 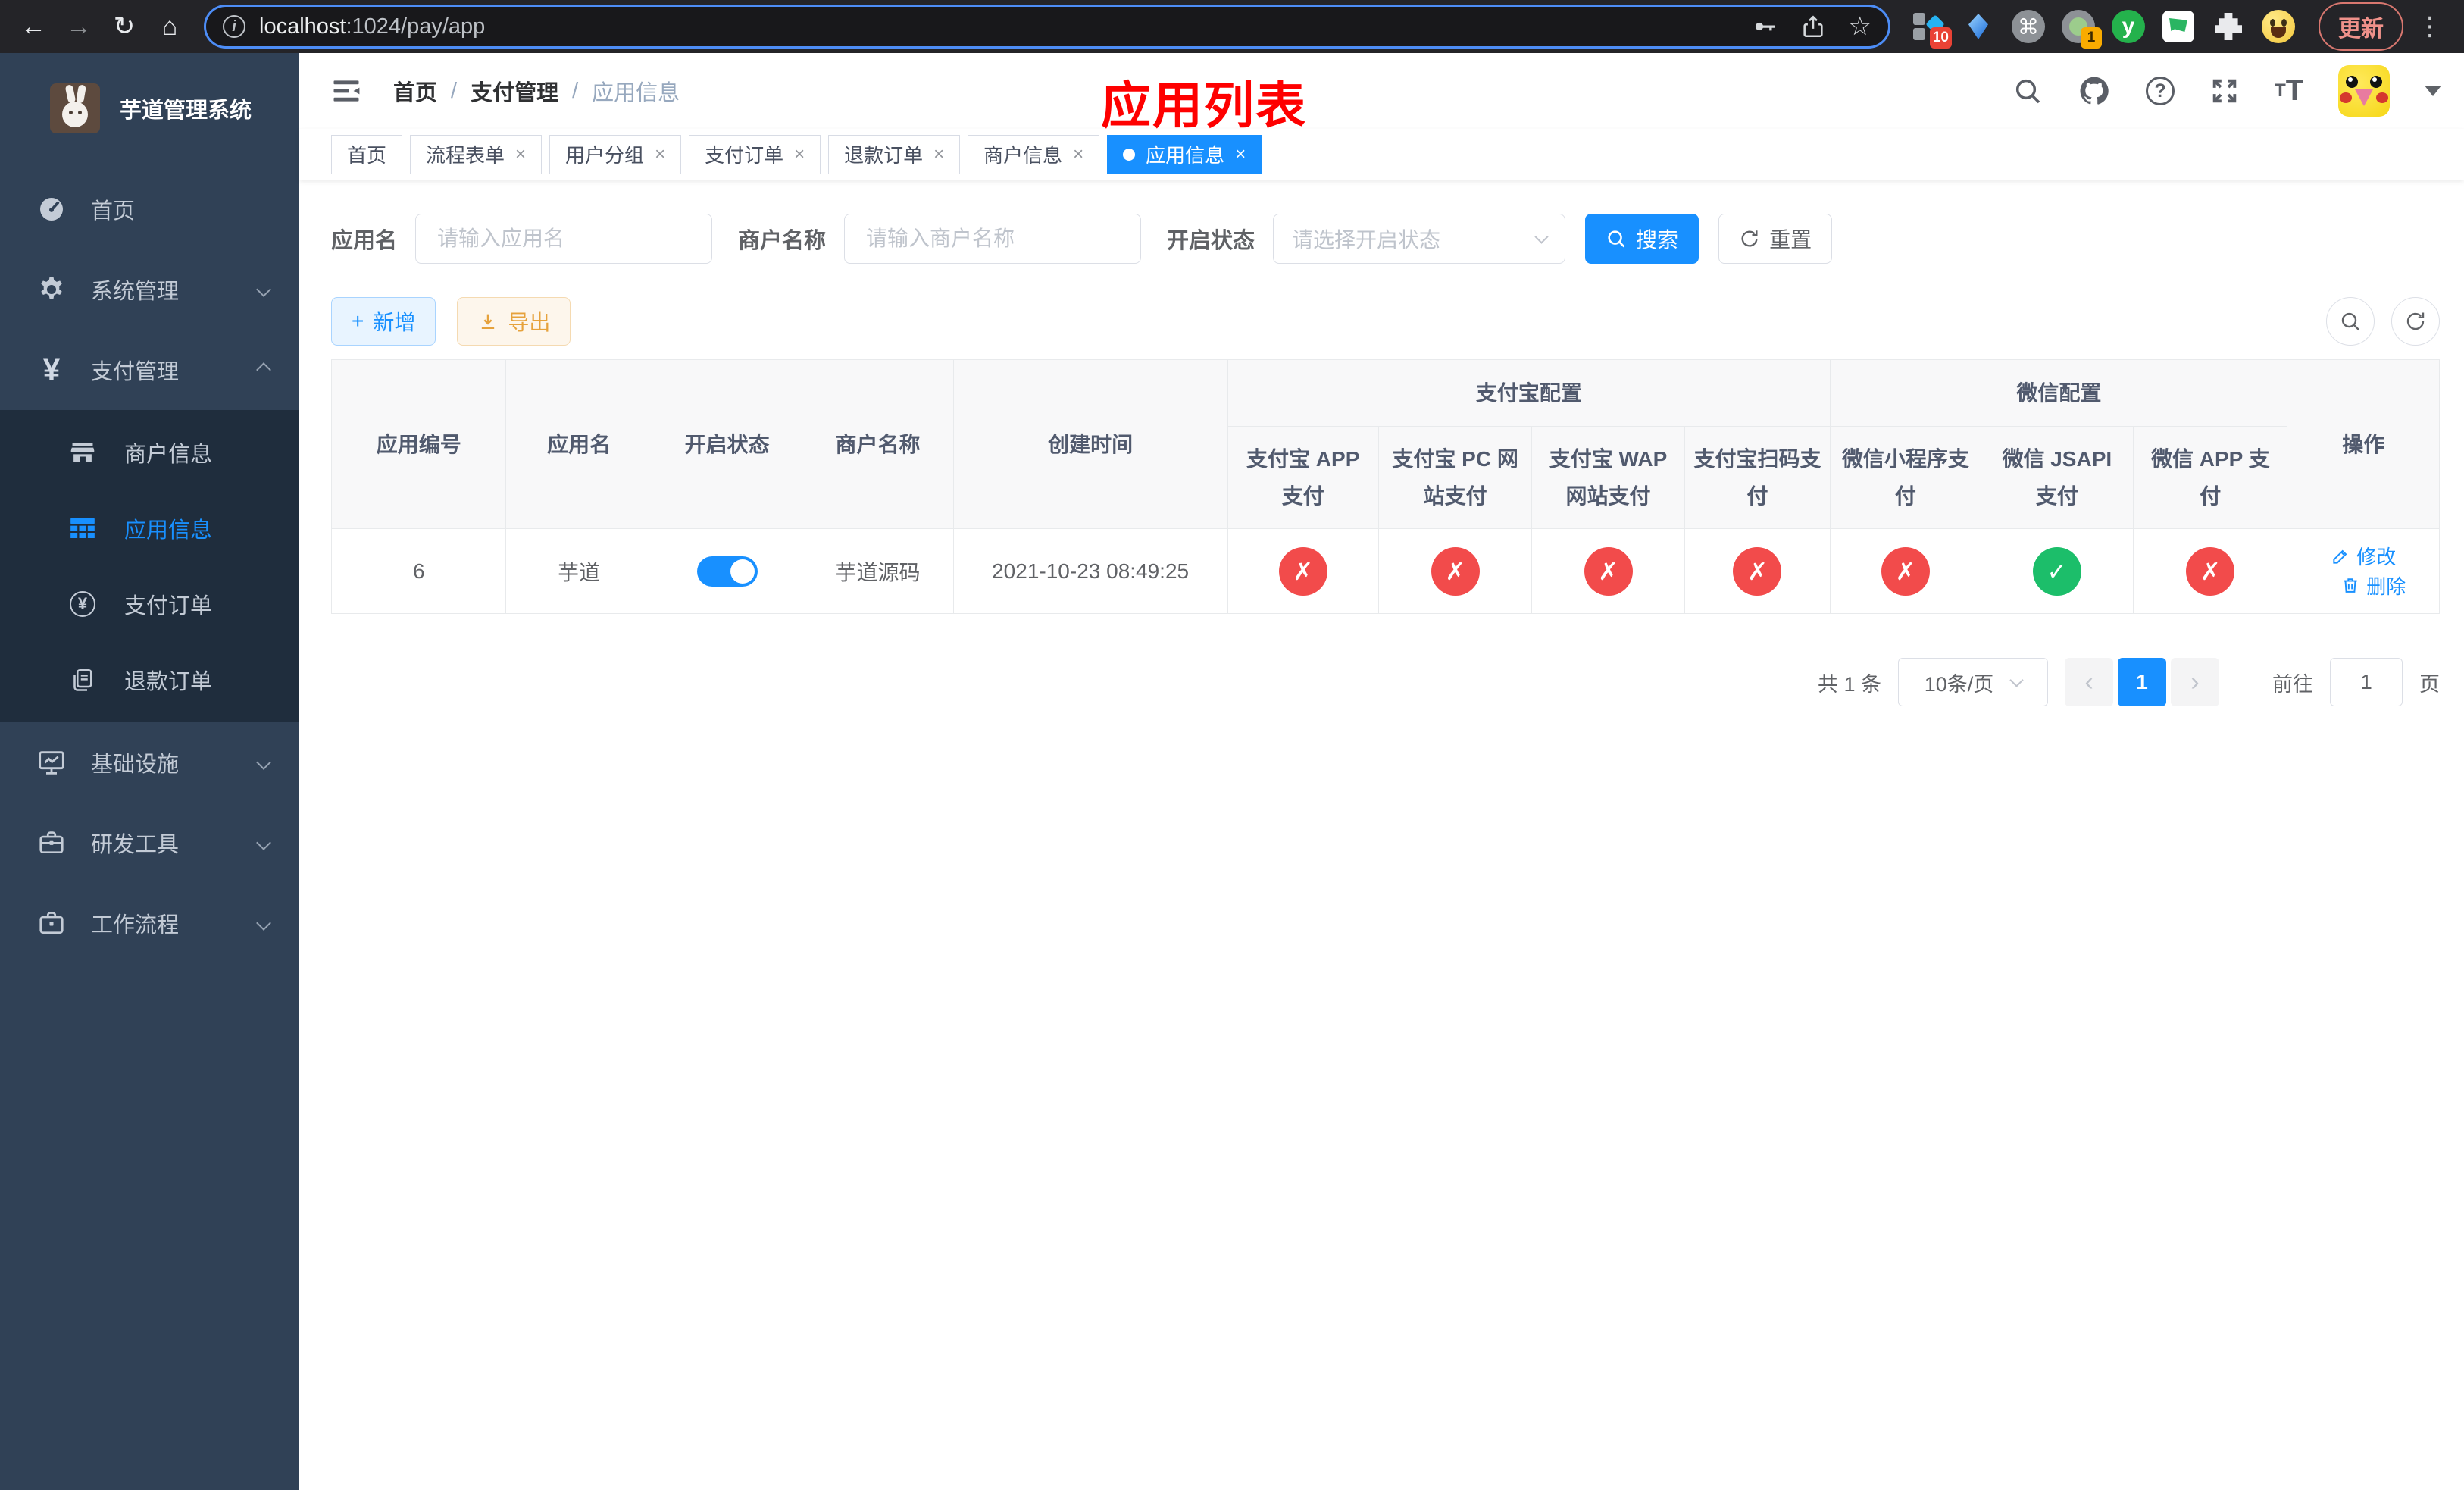 What do you see at coordinates (1973, 682) in the screenshot?
I see `page-size-select: 10条/页` at bounding box center [1973, 682].